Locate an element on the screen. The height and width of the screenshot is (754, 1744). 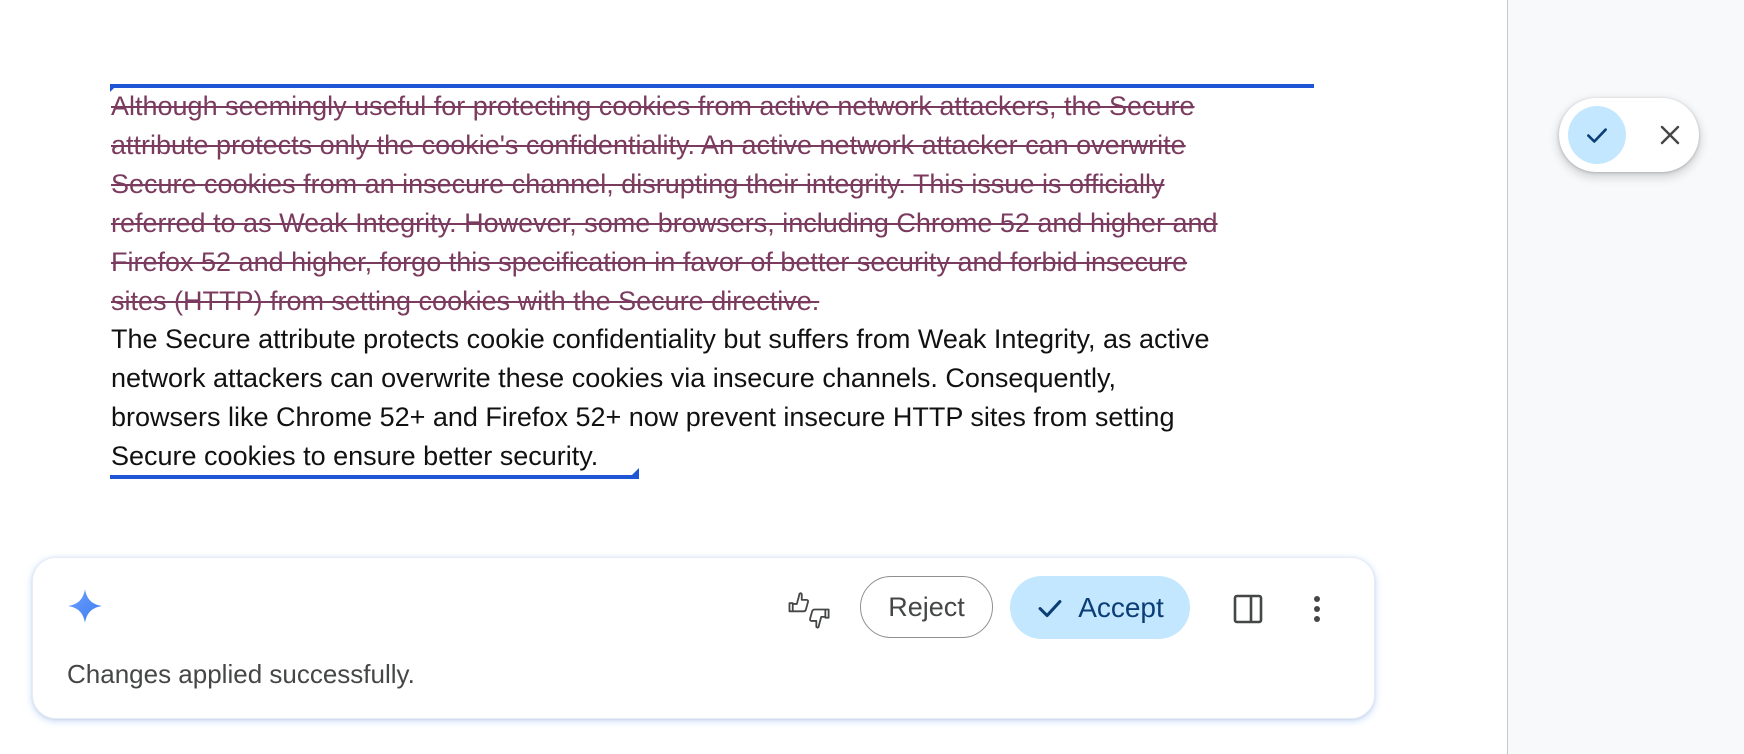
selection-end-handle is located at coordinates (635, 472).